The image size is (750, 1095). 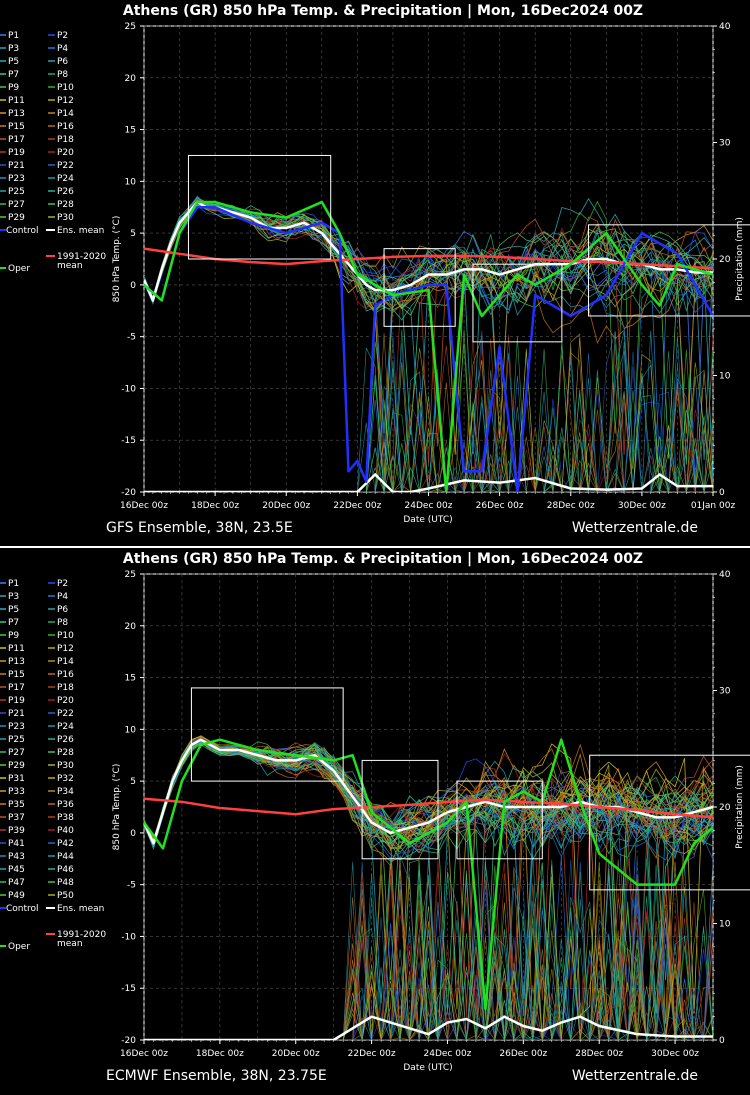 What do you see at coordinates (65, 766) in the screenshot?
I see `legend-item: P30` at bounding box center [65, 766].